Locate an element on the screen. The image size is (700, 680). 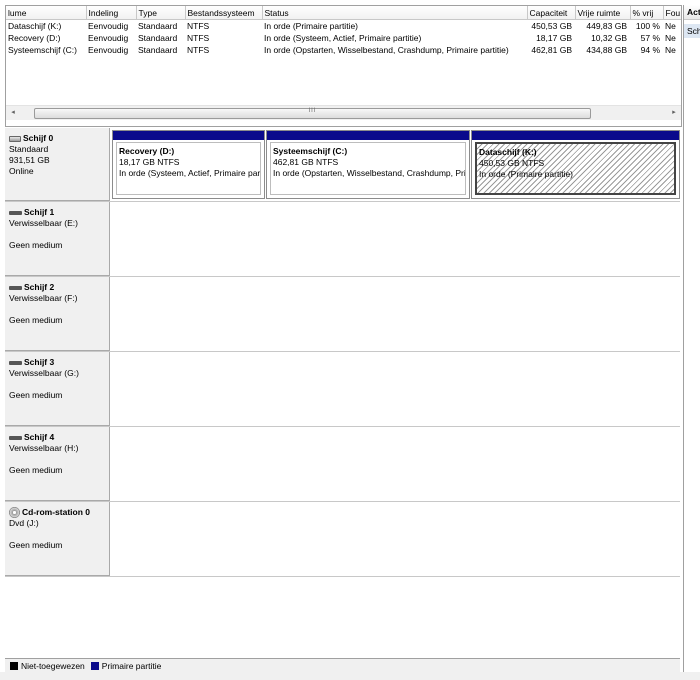
disk-type: Verwisselbaar (E:) is located at coordinates (43, 223).